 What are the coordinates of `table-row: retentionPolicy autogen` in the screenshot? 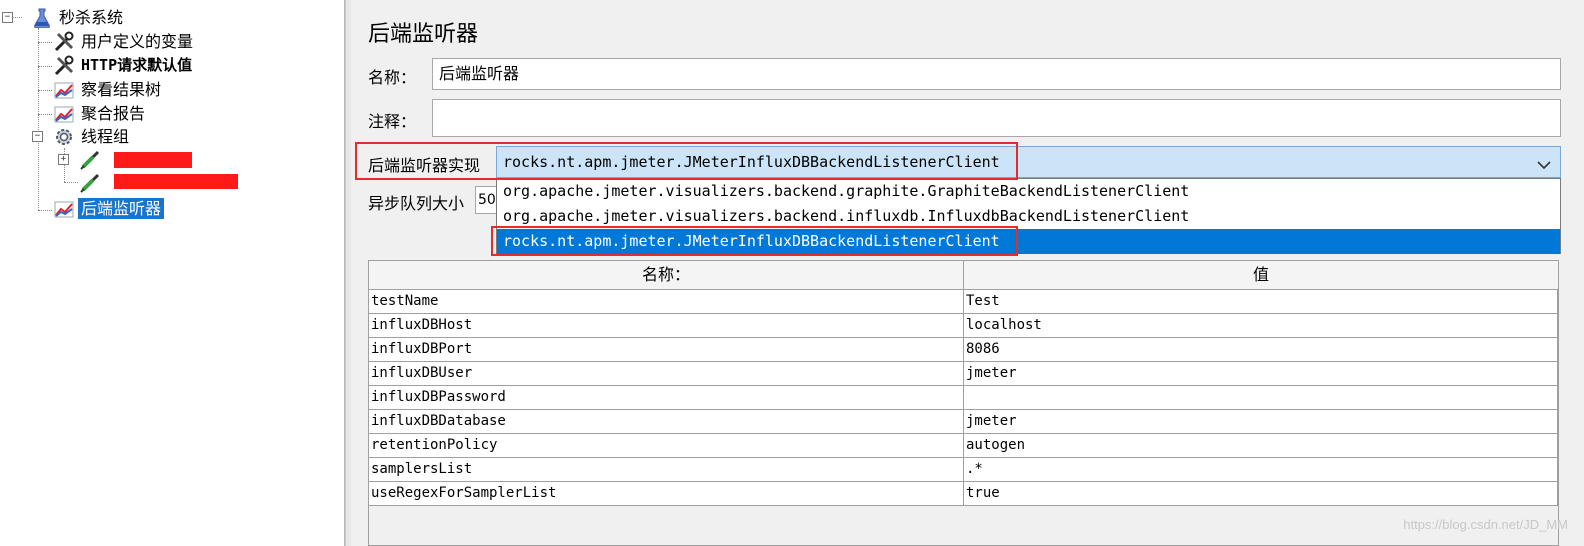 It's located at (963, 446).